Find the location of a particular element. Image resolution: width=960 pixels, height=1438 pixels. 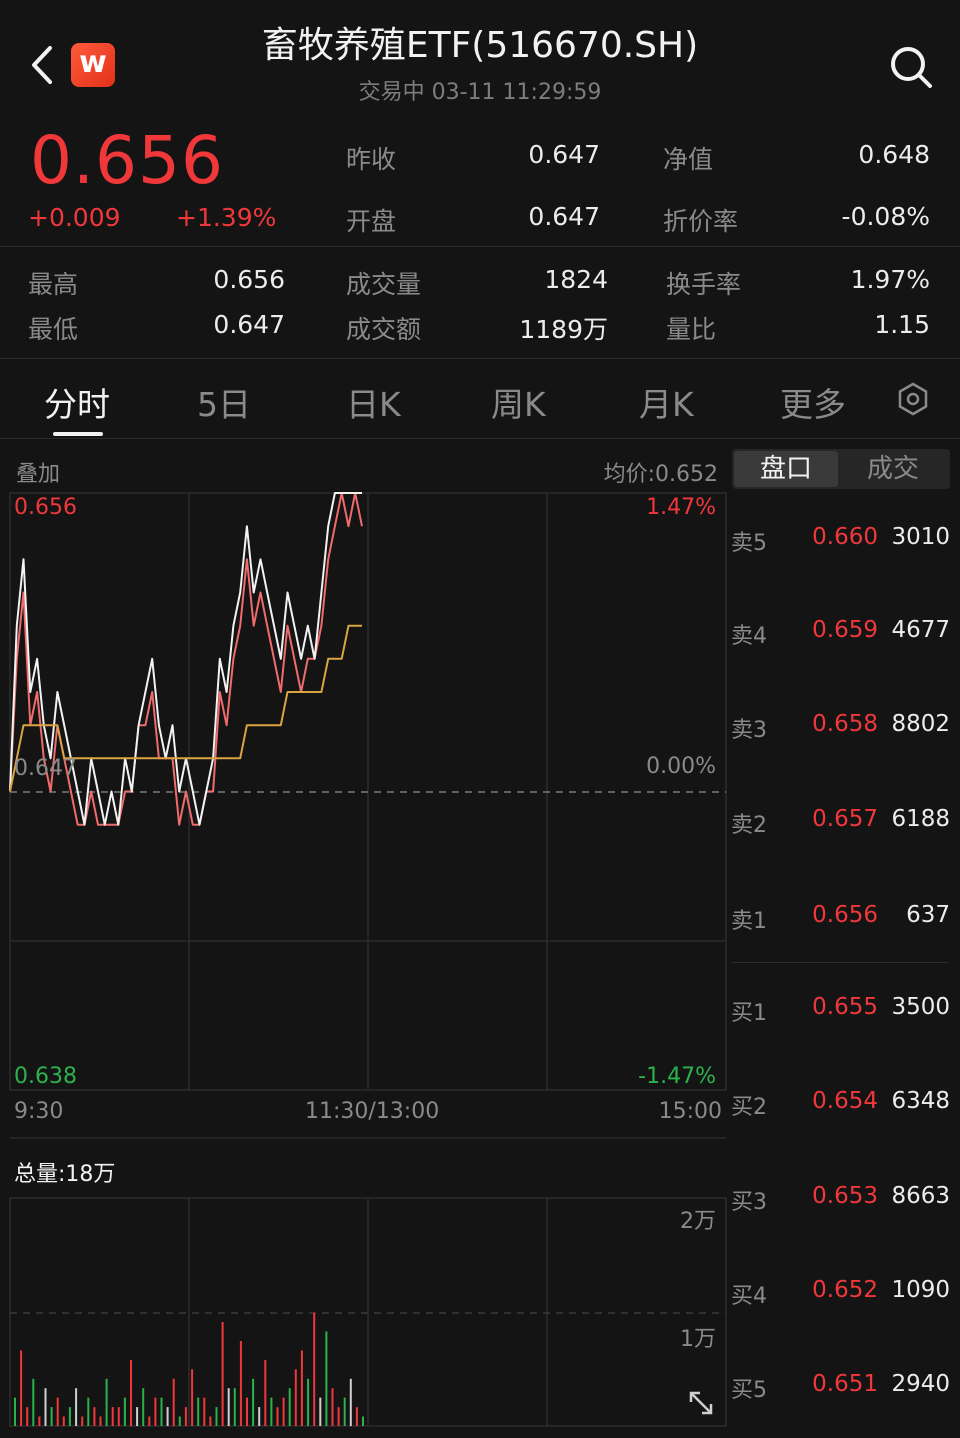

pct-top-label: 1.47% is located at coordinates (681, 507).